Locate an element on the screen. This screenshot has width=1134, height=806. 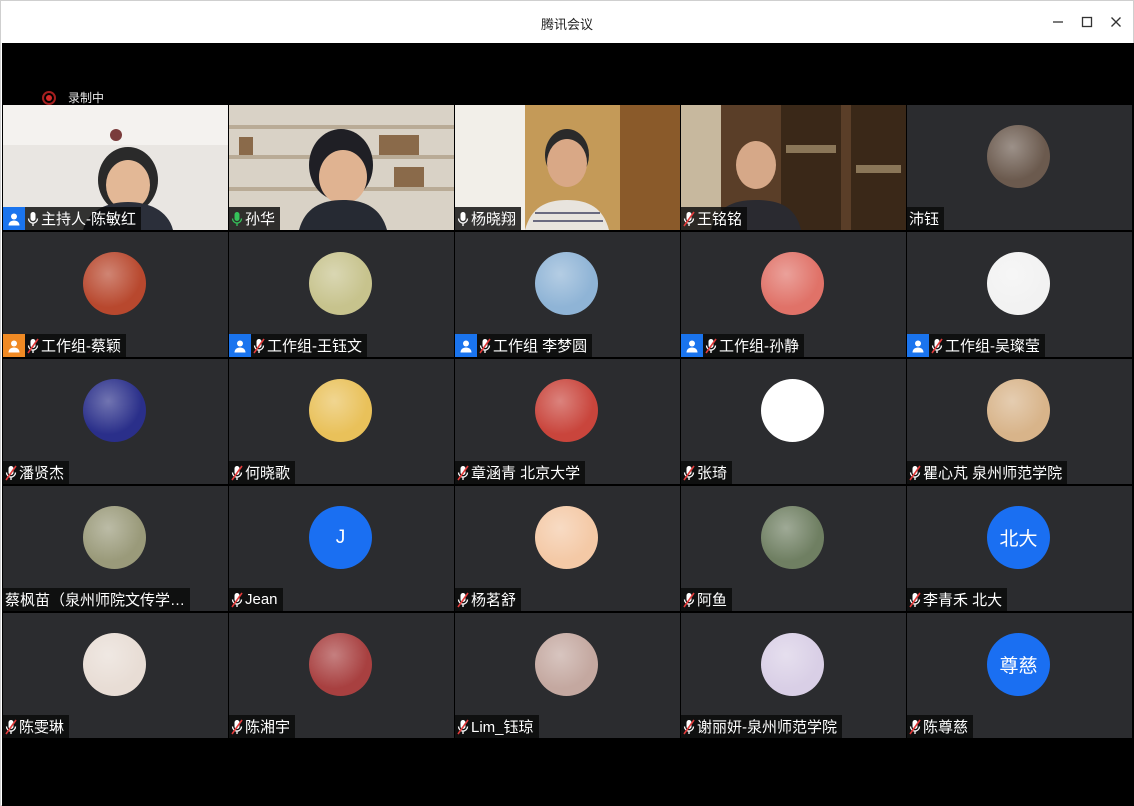
participant-tile: 何晓歌 is located at coordinates (341, 421).